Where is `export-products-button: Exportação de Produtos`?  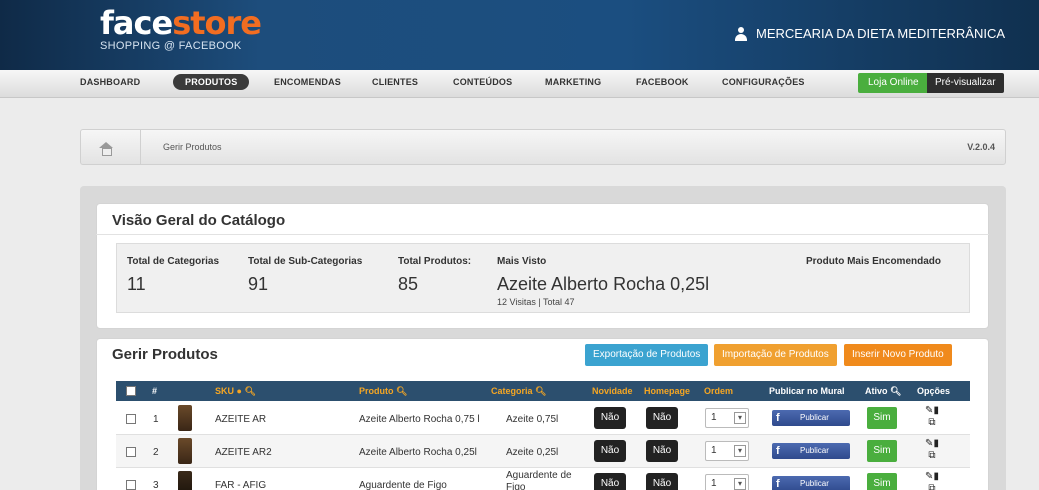
export-products-button: Exportação de Produtos is located at coordinates (647, 355).